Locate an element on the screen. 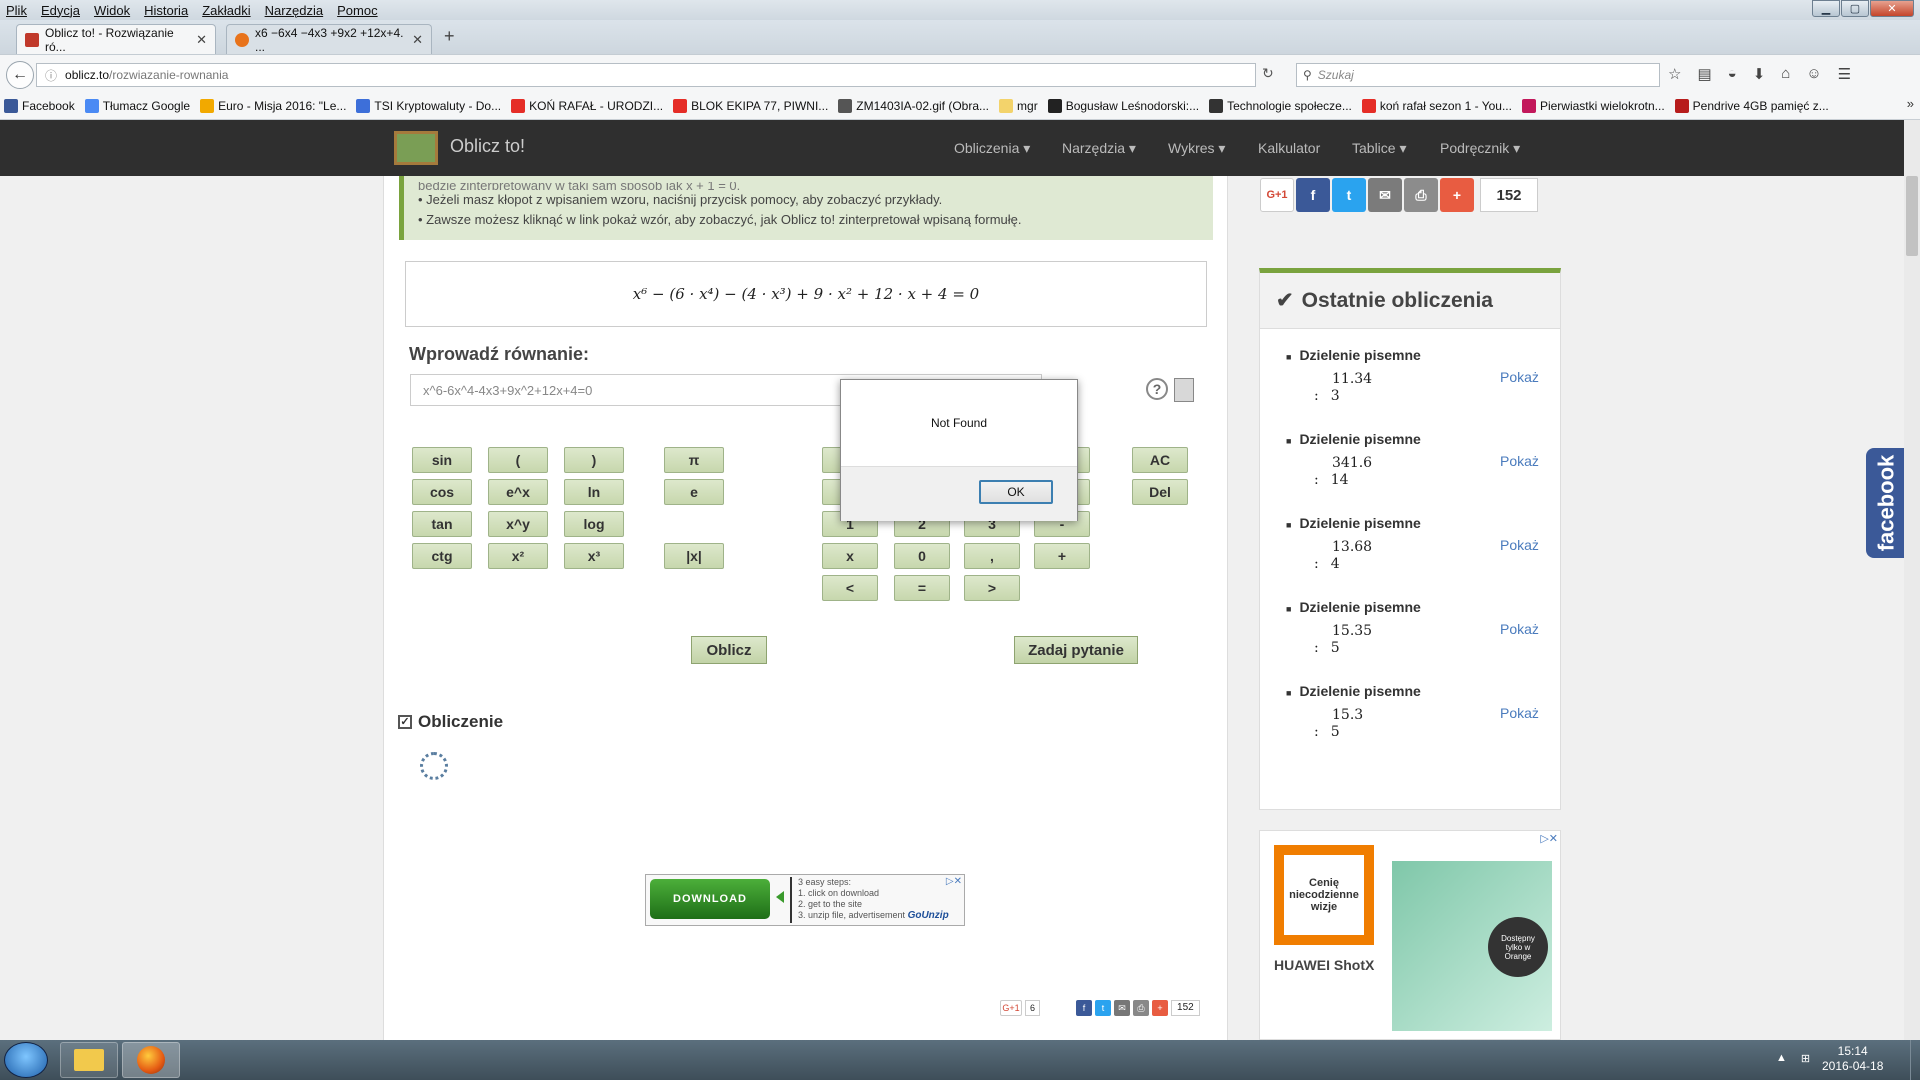 The image size is (1920, 1080). new-tab-icon: + is located at coordinates (449, 36).